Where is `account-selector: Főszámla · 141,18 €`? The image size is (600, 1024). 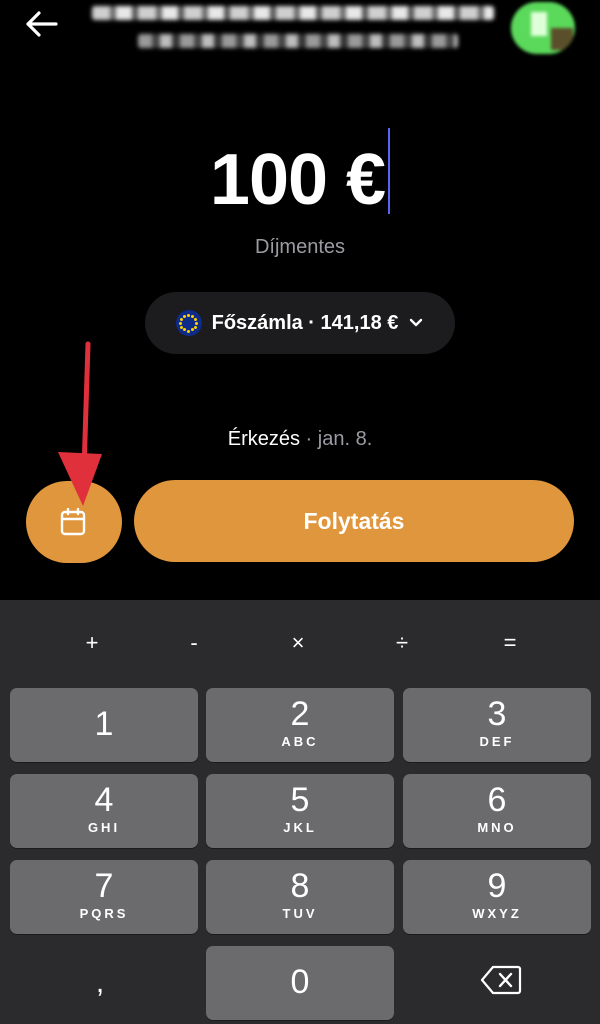
account-selector: Főszámla · 141,18 € is located at coordinates (300, 323).